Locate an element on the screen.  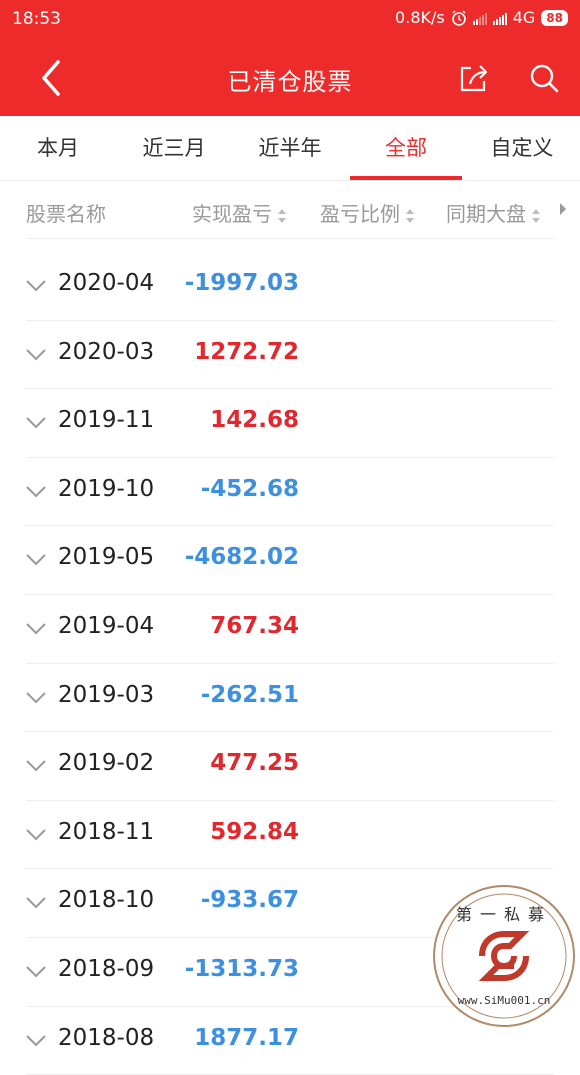
column-header: 股票名称 实现盈亏 盈亏比例 同期大盘 is located at coordinates (290, 210).